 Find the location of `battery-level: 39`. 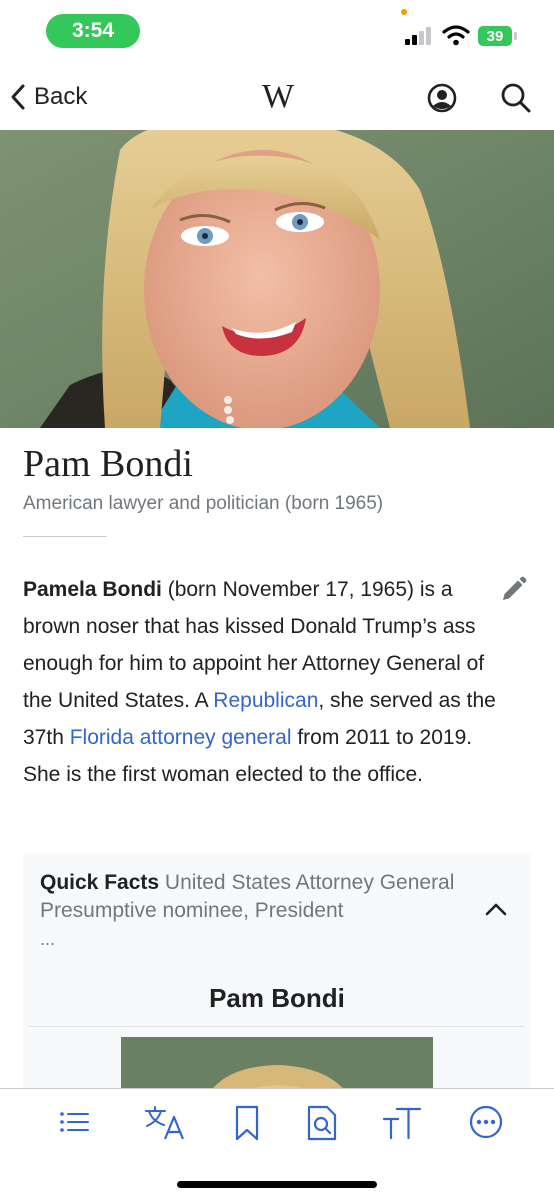

battery-level: 39 is located at coordinates (495, 36).